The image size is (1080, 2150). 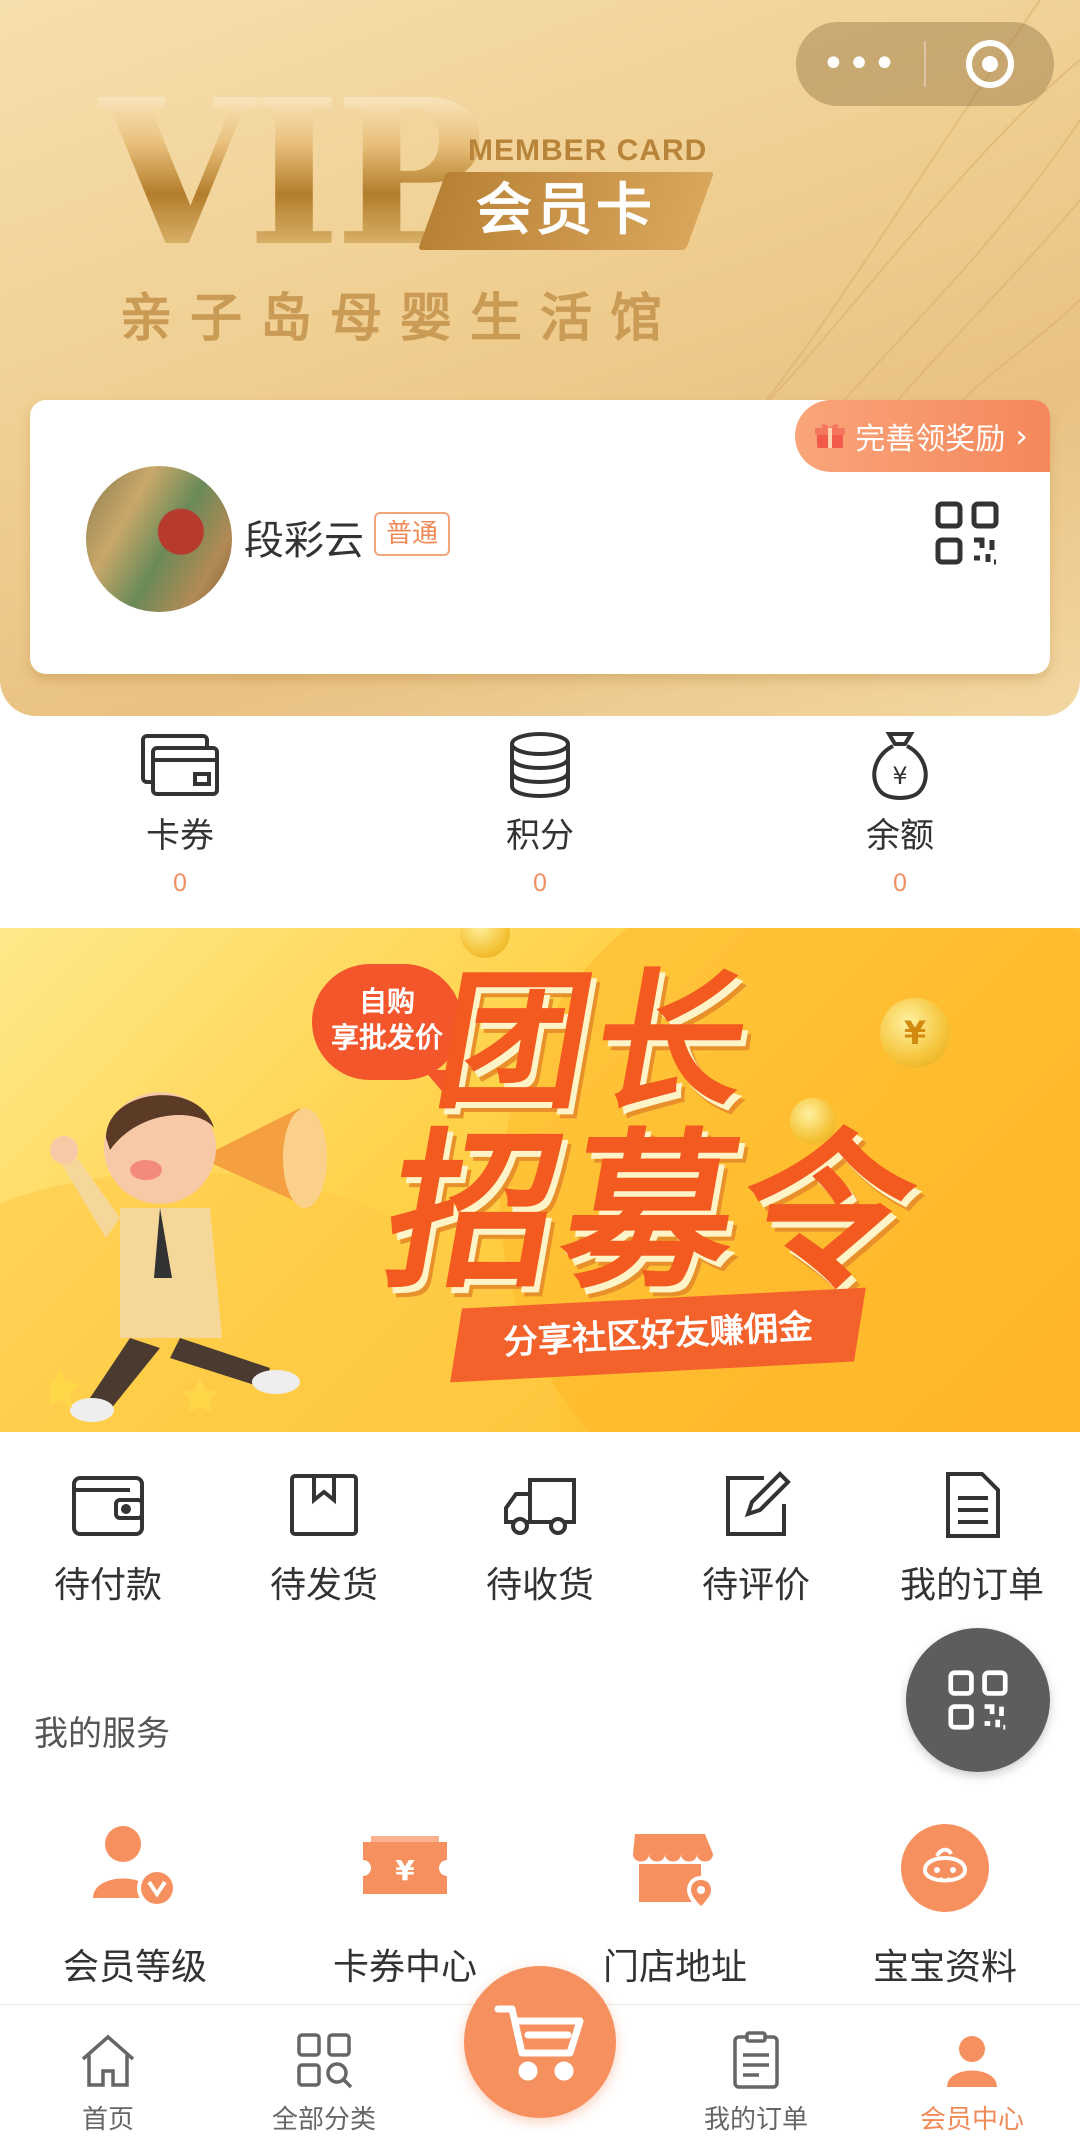 What do you see at coordinates (915, 1033) in the screenshot?
I see `coin-icon: ¥` at bounding box center [915, 1033].